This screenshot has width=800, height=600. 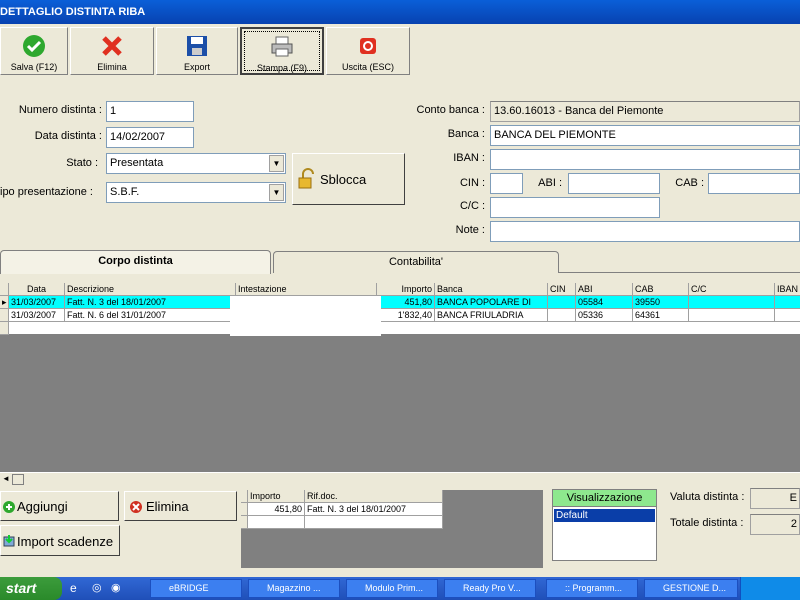 I want to click on stato-label: Stato :, so click(x=82, y=163).